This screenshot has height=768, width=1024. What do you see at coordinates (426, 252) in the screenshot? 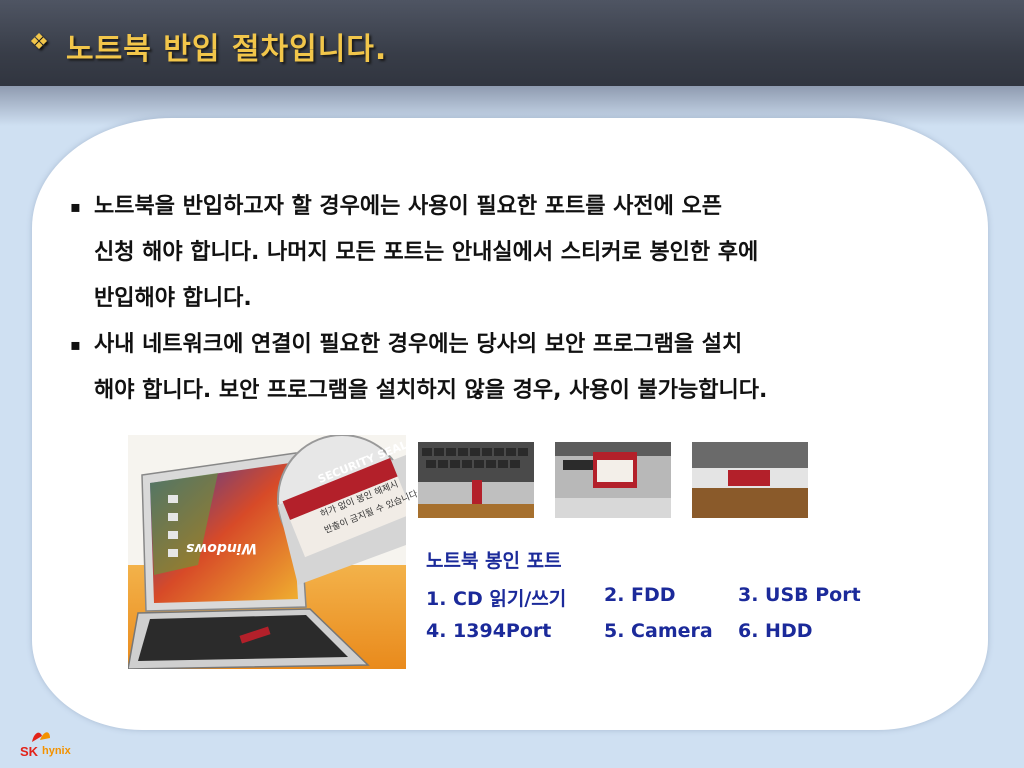
I see `bullet-line: 신청 해야 합니다. 나머지 모든 포트는 안내실에서 스티커로 봉인한 후에` at bounding box center [426, 252].